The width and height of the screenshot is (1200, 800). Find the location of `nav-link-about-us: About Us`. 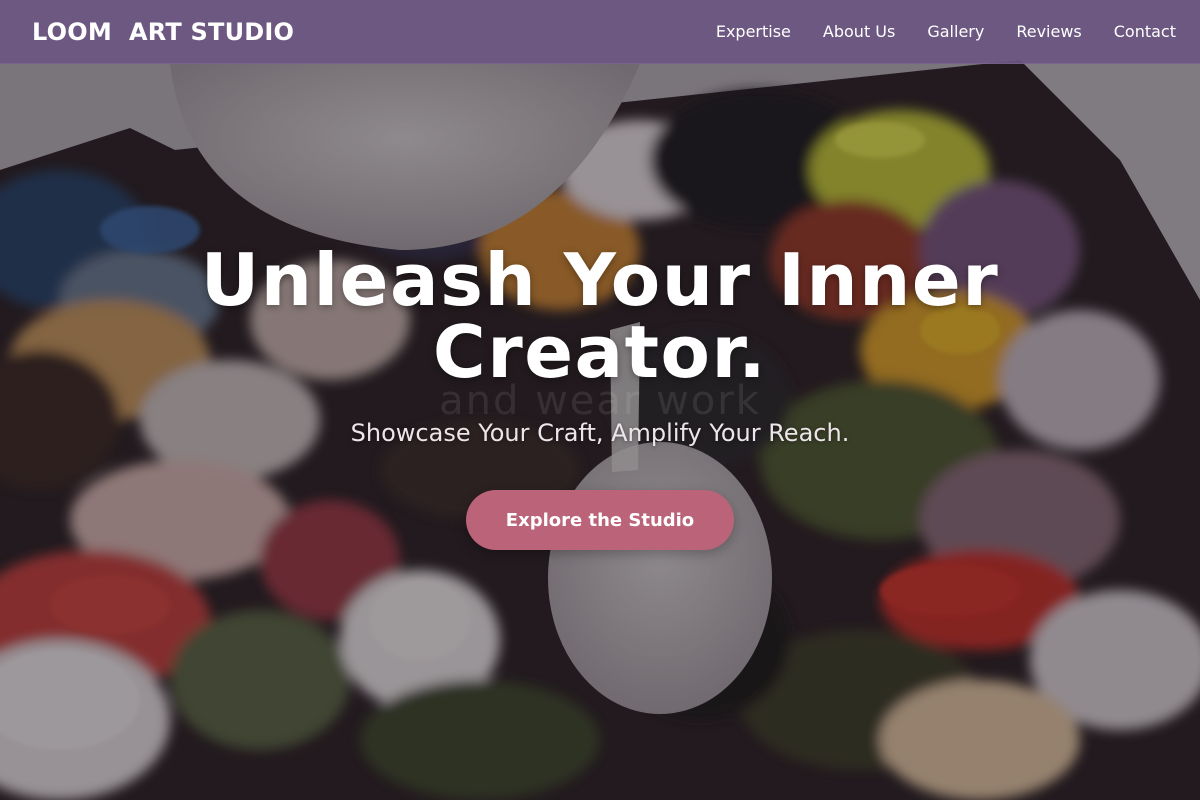

nav-link-about-us: About Us is located at coordinates (859, 31).